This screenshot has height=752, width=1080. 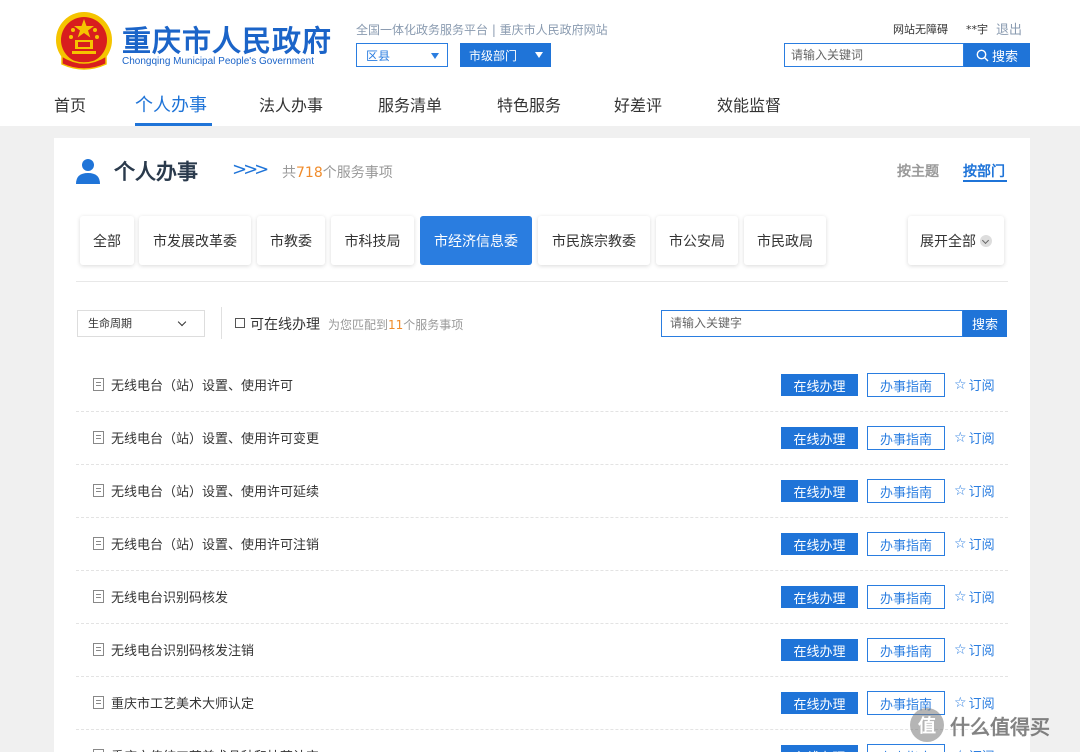 What do you see at coordinates (240, 323) in the screenshot?
I see `online-only-checkbox` at bounding box center [240, 323].